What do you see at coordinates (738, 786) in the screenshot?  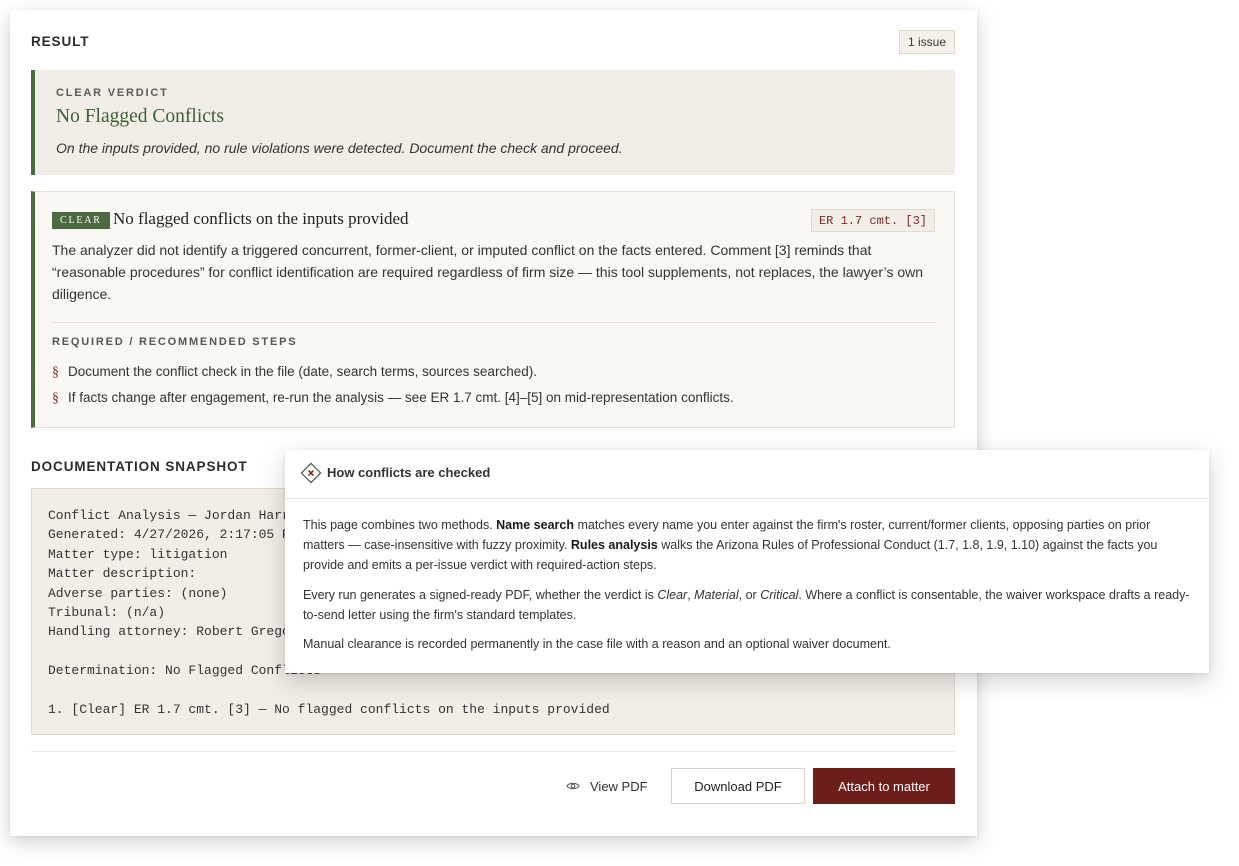 I see `download-pdf-button: Download PDF` at bounding box center [738, 786].